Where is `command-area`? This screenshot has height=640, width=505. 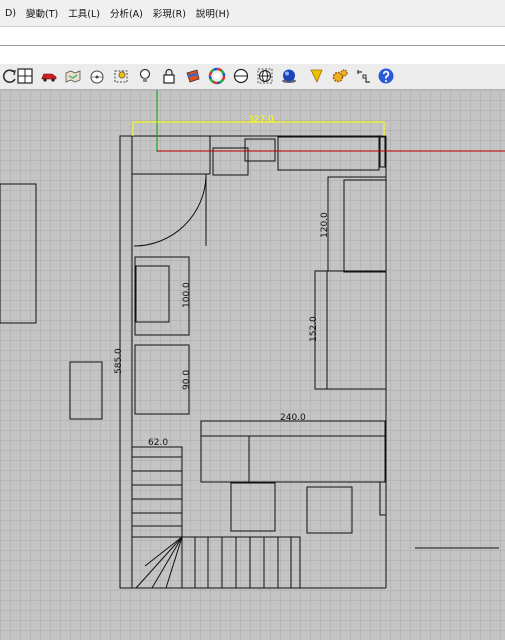
command-area is located at coordinates (252, 45).